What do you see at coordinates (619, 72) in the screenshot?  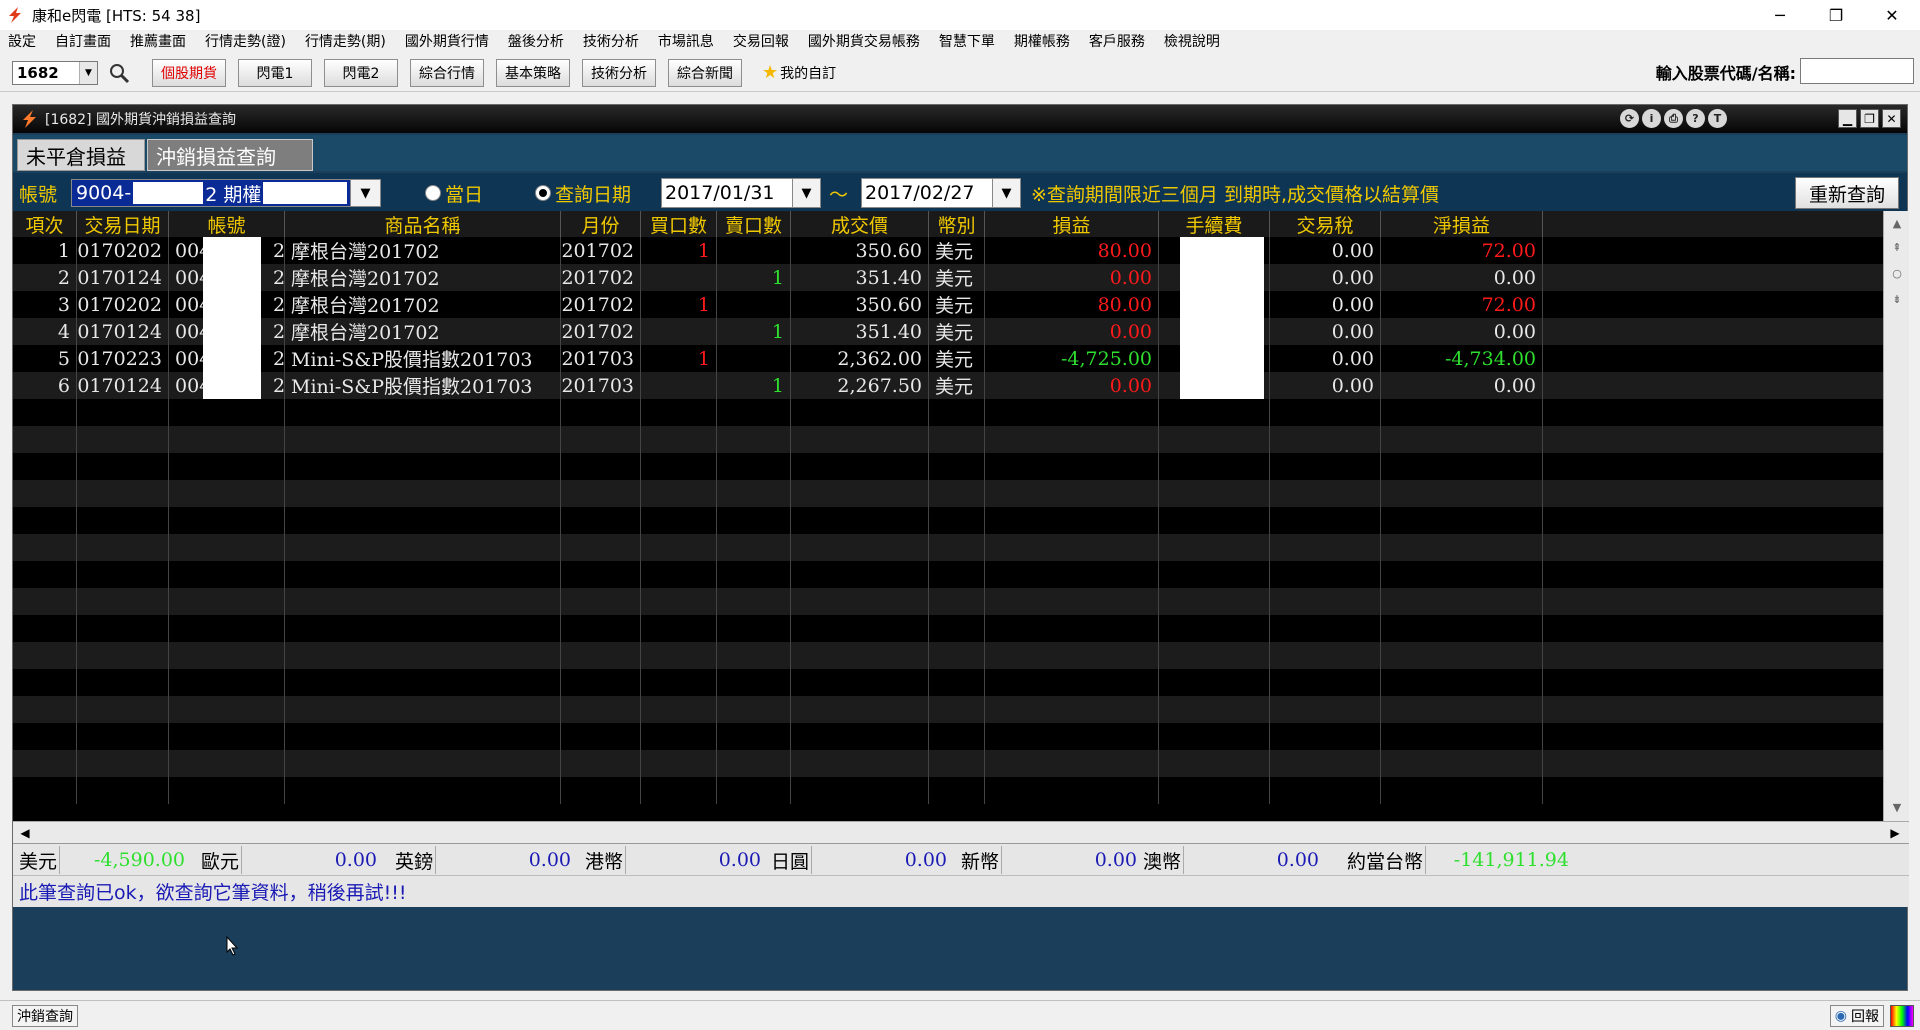 I see `toolbar-button: 技術分析` at bounding box center [619, 72].